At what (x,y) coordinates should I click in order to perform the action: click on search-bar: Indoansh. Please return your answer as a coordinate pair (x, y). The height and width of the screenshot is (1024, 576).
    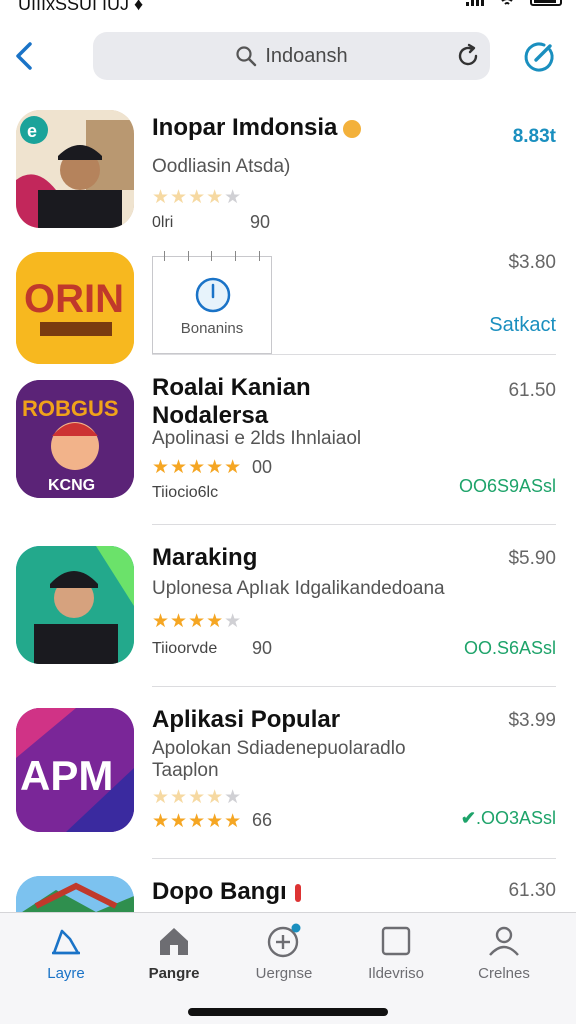
    Looking at the image, I should click on (291, 56).